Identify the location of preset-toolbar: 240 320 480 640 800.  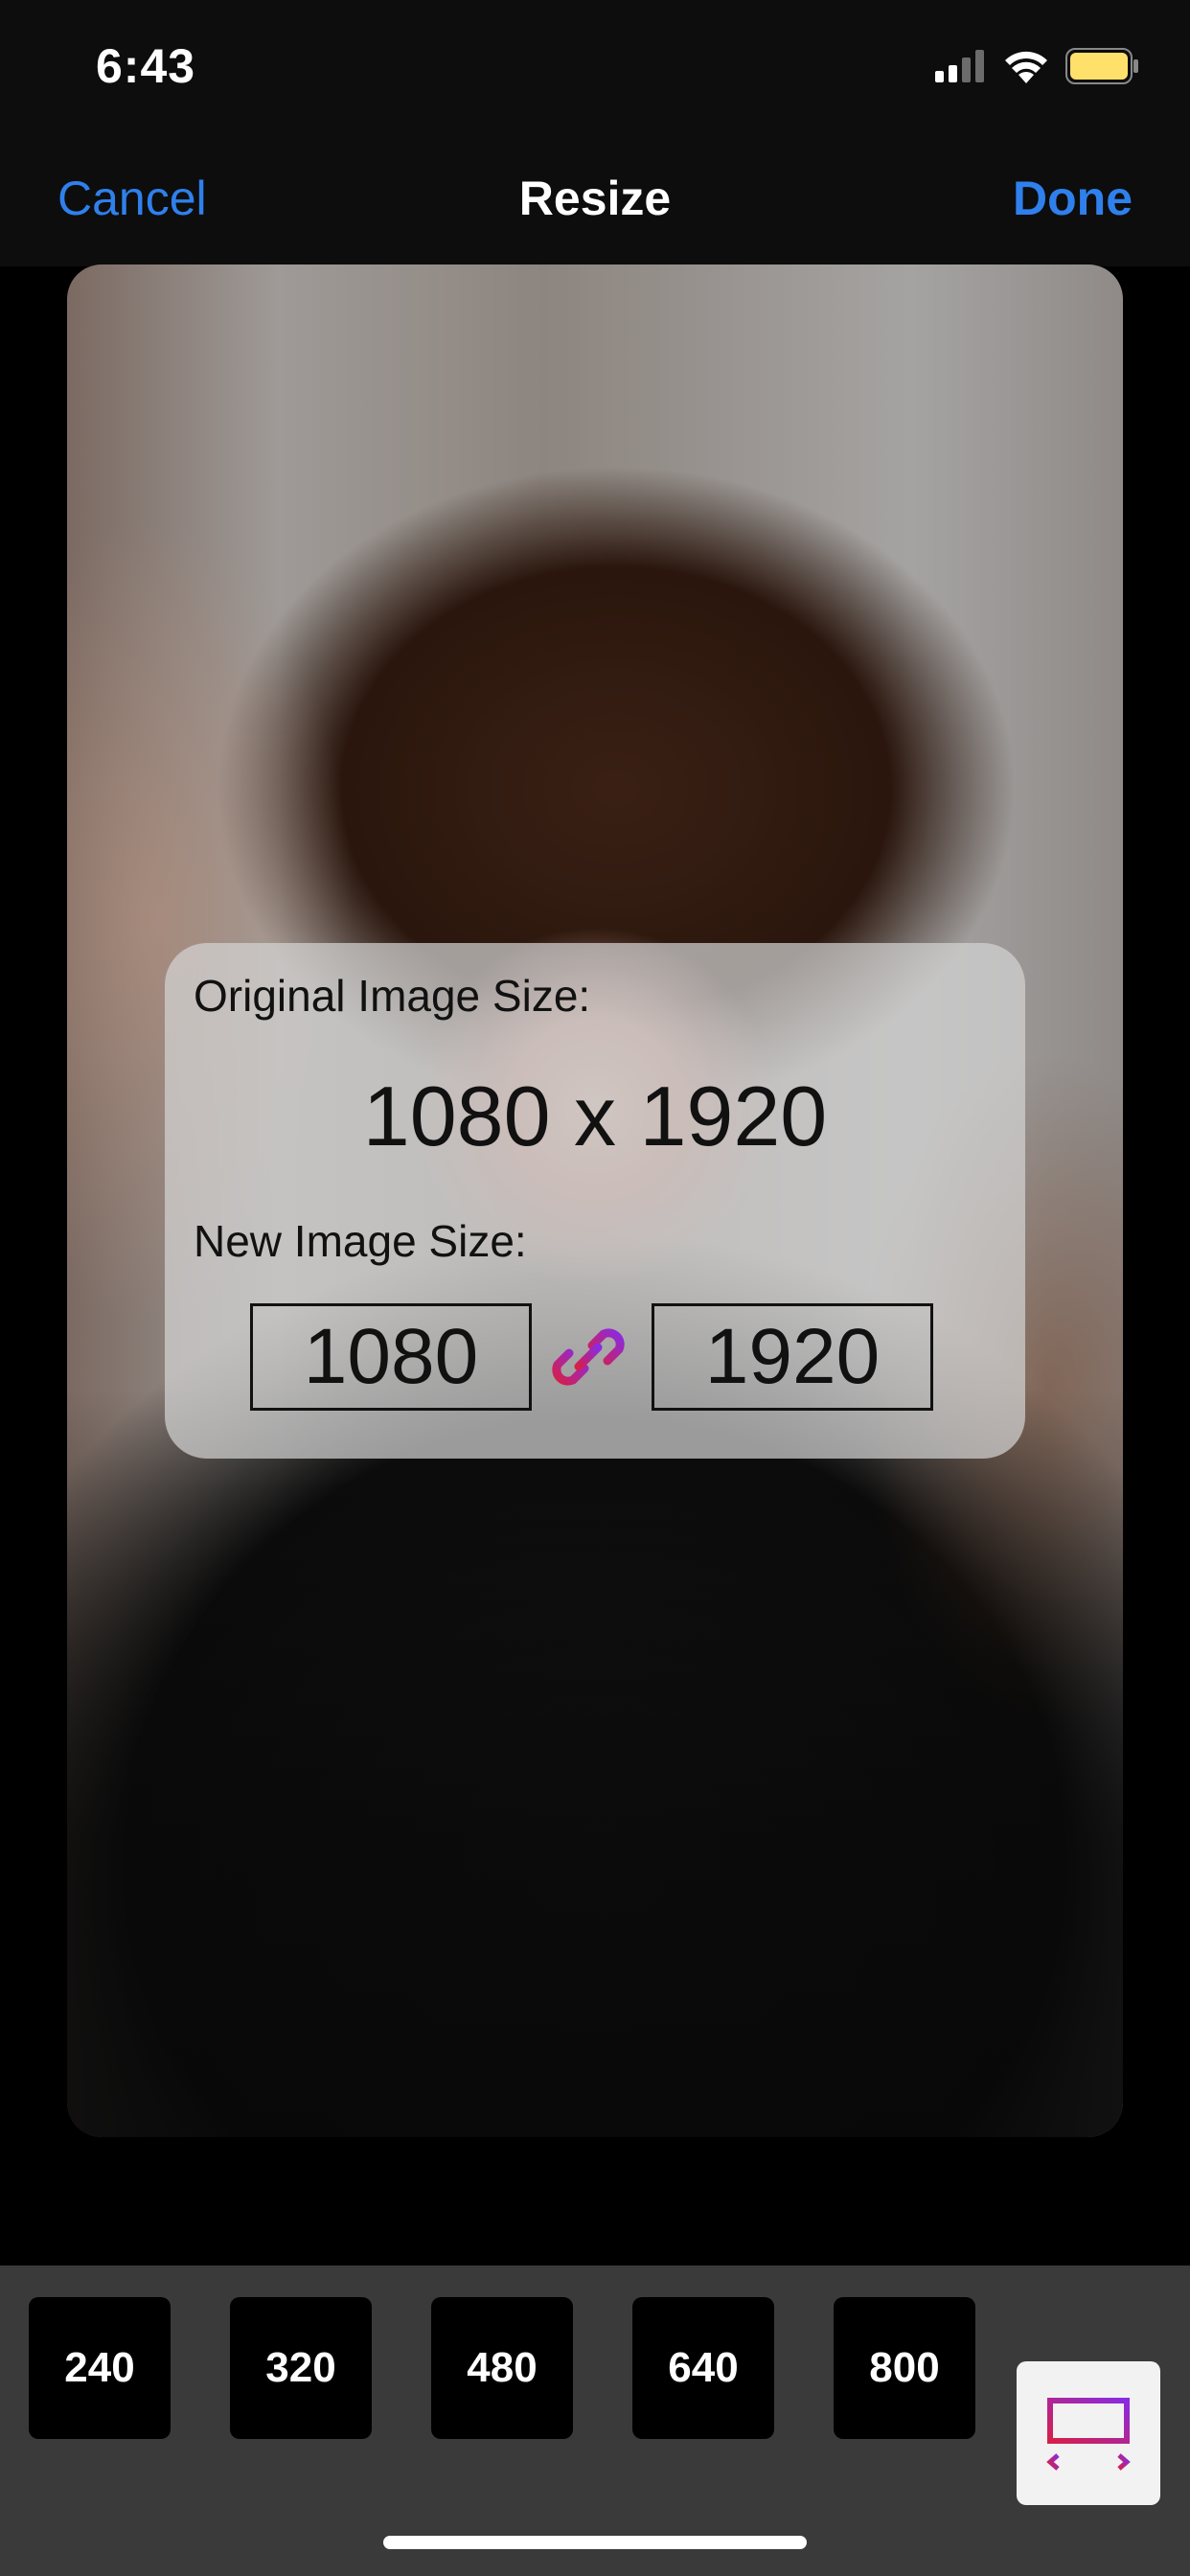
(595, 2421).